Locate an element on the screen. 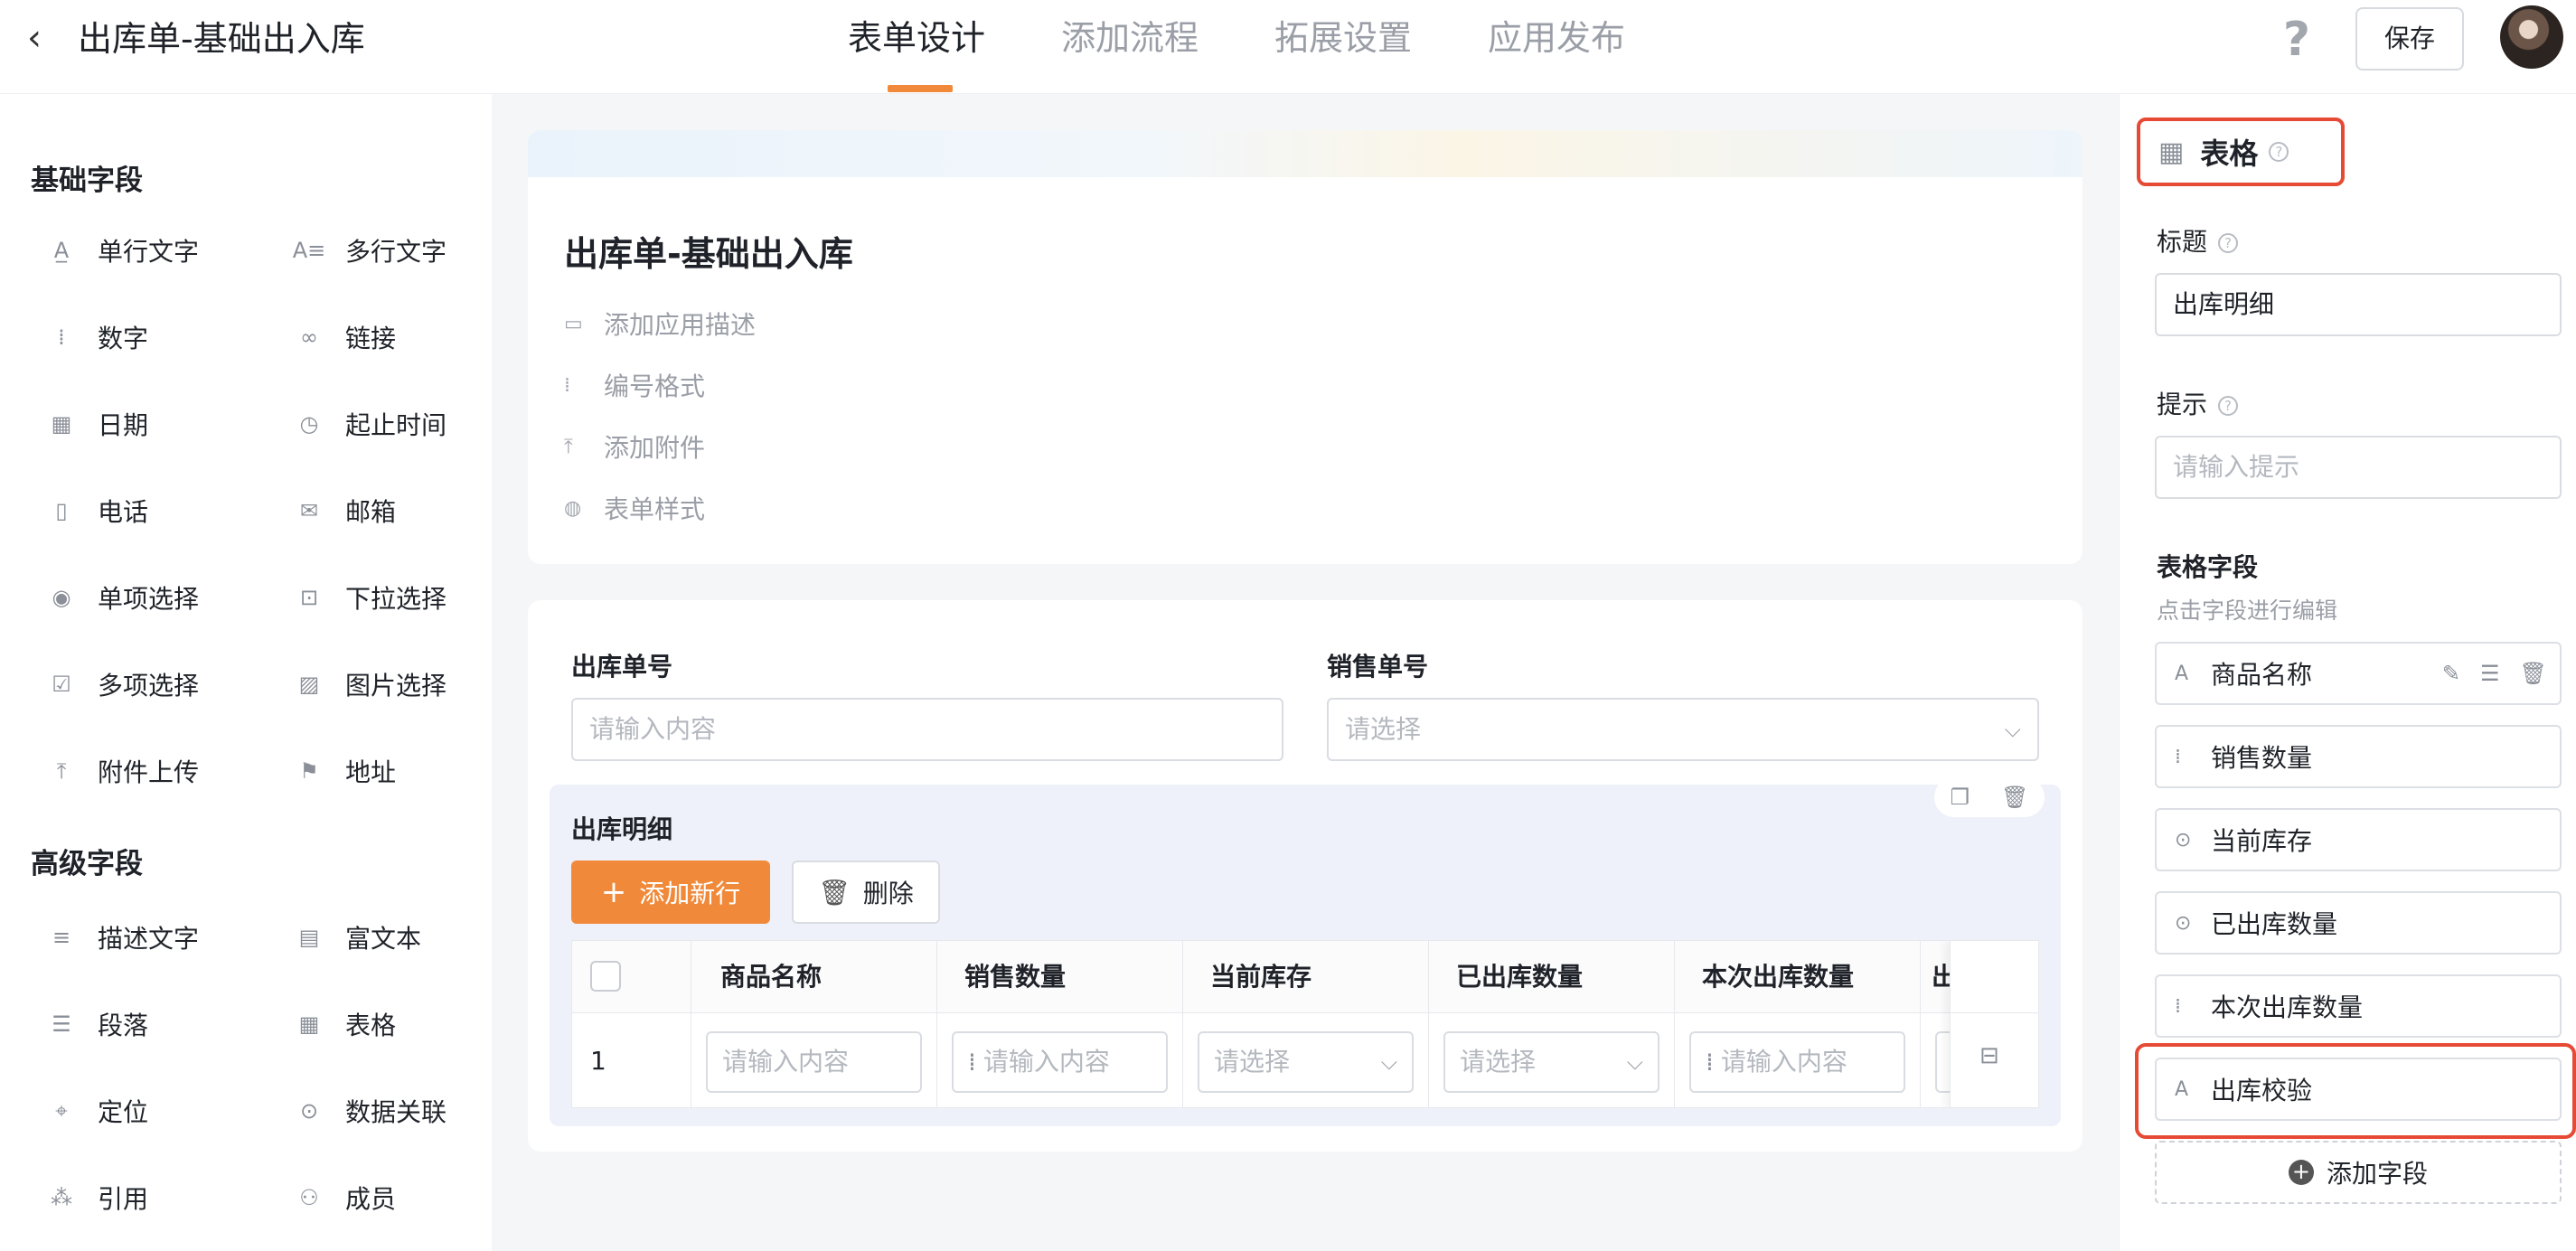 The image size is (2576, 1251). table-field-item: A 商品名称 ✎ ☰ 🗑 is located at coordinates (2359, 673).